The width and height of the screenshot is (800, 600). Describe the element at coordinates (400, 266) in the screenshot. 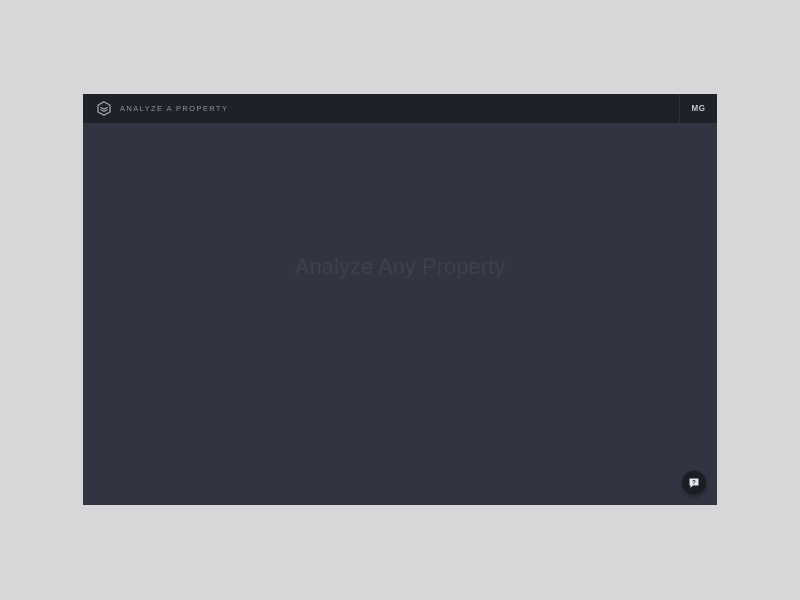

I see `page-heading: Analyze Any Property` at that location.